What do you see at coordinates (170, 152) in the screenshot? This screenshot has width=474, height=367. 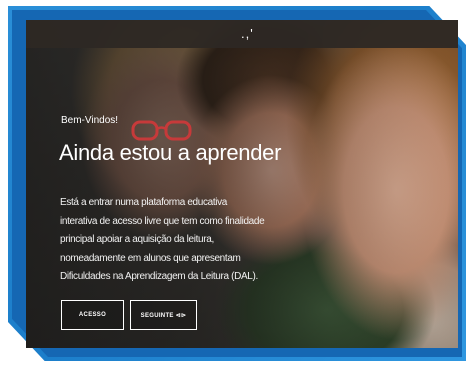 I see `hero-title: Ainda estou a aprender` at bounding box center [170, 152].